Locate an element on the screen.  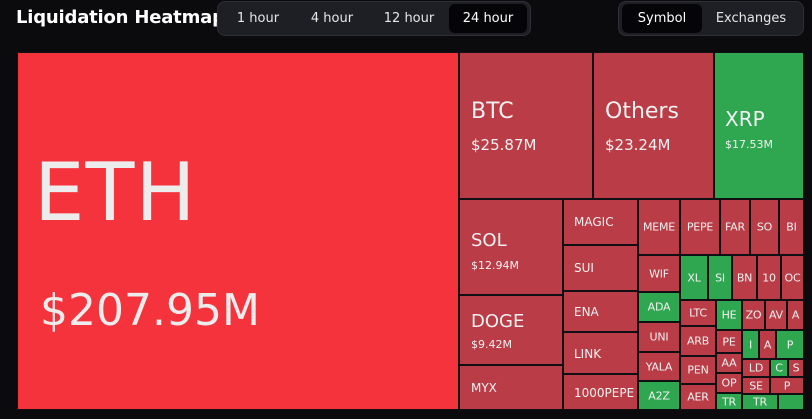
tile-pe-symbol: PE is located at coordinates (729, 341).